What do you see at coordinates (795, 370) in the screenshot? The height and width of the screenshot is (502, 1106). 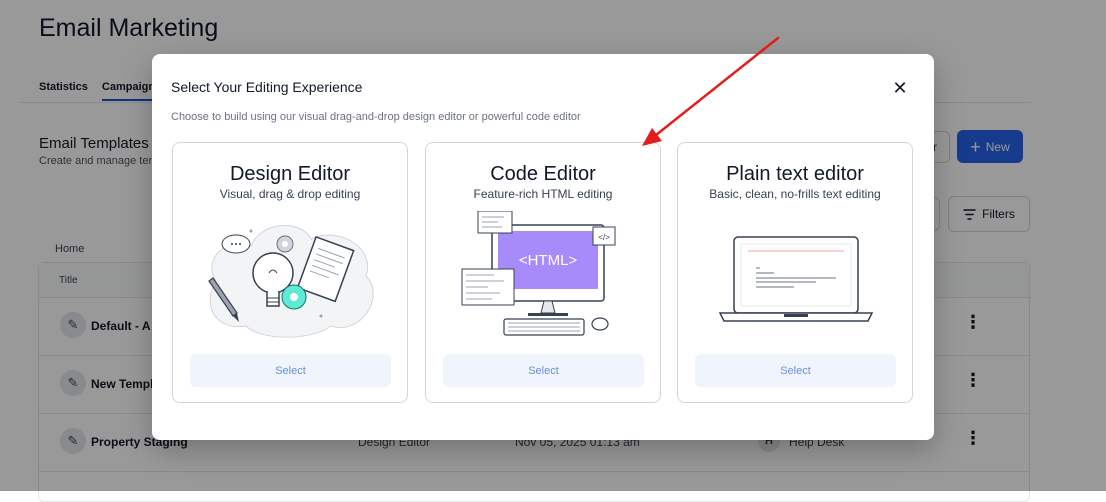 I see `select-plain-text-editor-button: Select` at bounding box center [795, 370].